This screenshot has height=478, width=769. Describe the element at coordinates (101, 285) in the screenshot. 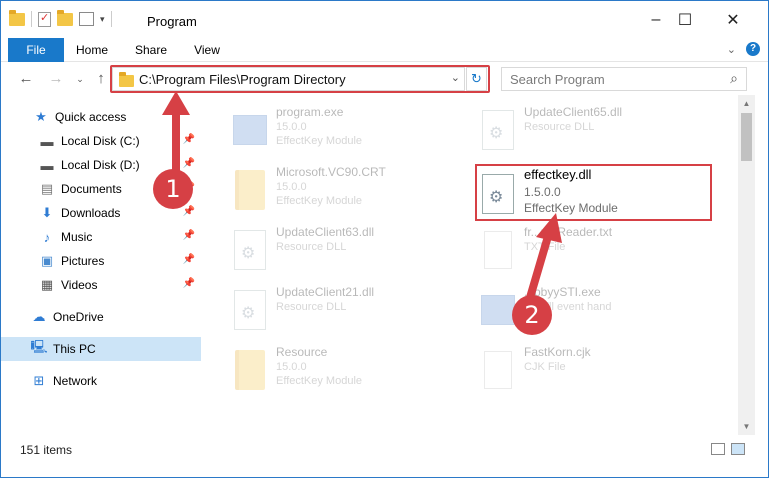

I see `nav-item-videos: ▦ Videos 📌` at that location.